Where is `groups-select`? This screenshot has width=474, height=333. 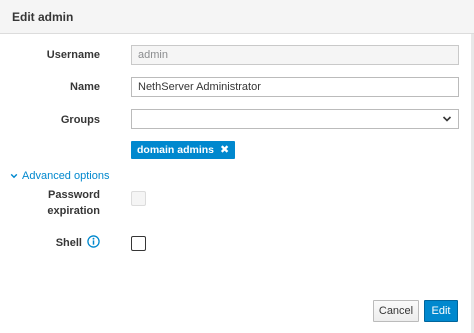
groups-select is located at coordinates (295, 119).